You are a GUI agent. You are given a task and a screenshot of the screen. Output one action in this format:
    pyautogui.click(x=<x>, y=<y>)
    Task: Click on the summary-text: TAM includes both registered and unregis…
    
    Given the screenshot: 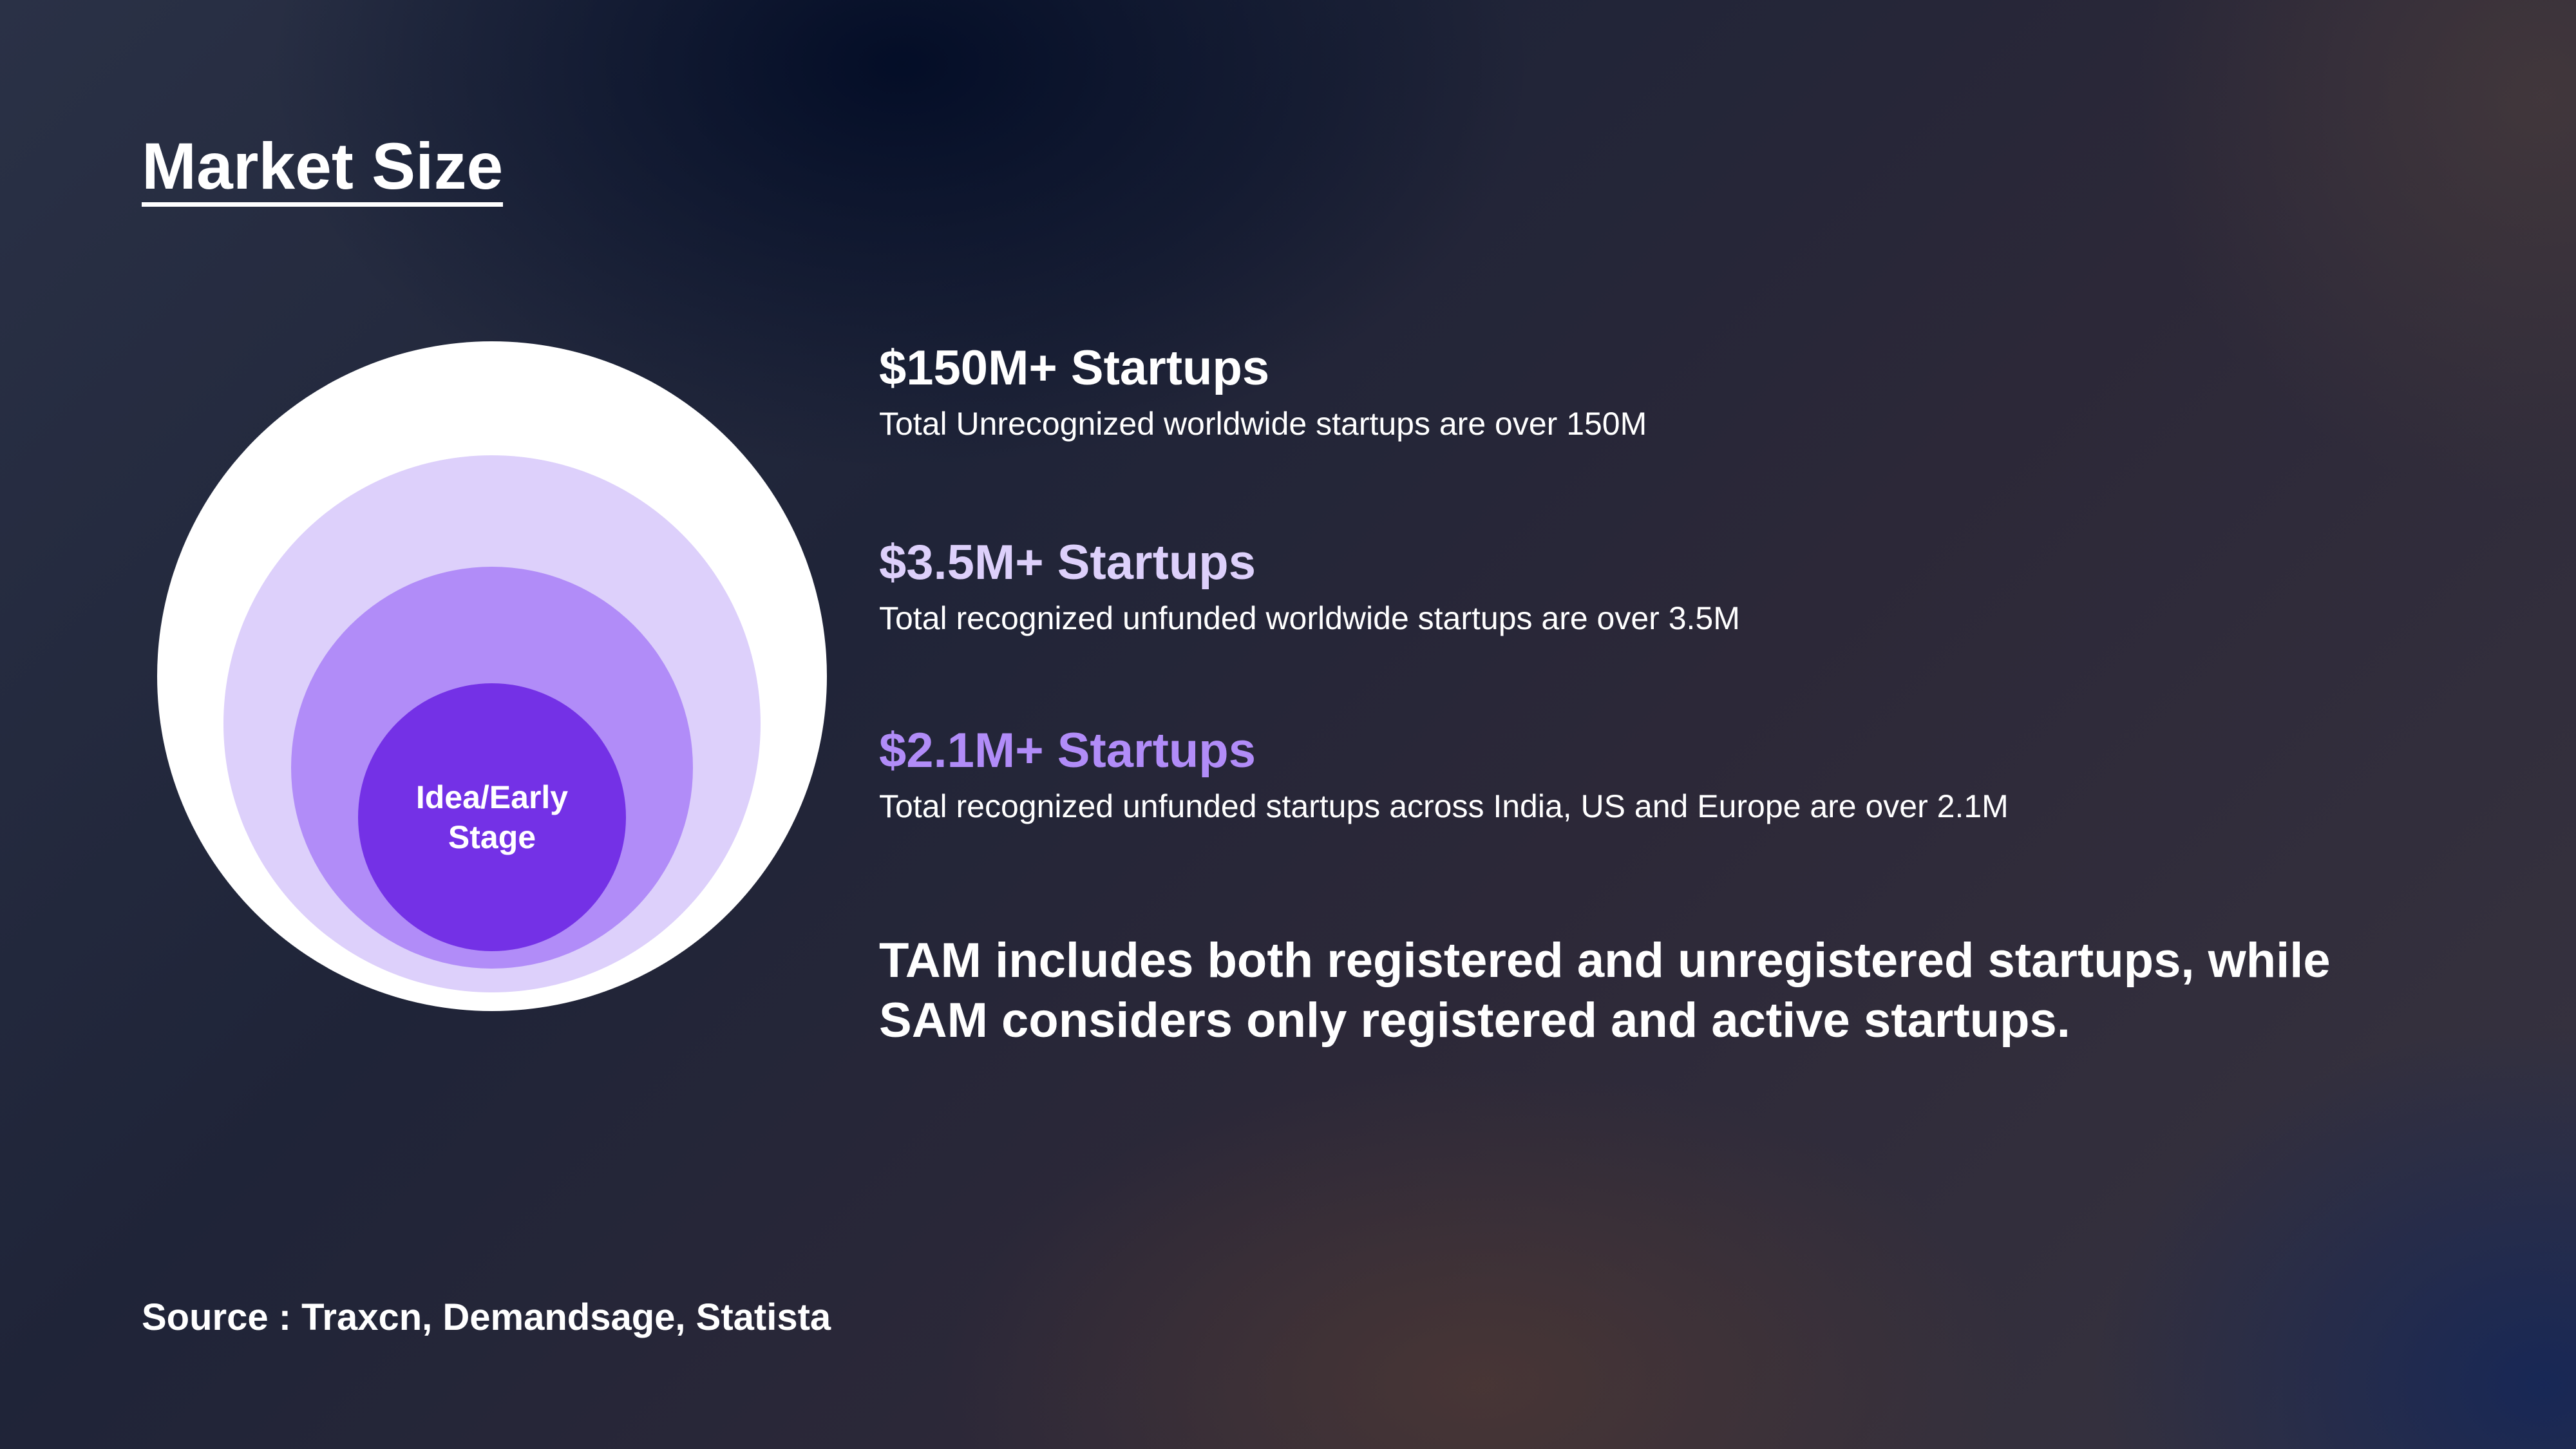 What is the action you would take?
    pyautogui.click(x=1605, y=990)
    